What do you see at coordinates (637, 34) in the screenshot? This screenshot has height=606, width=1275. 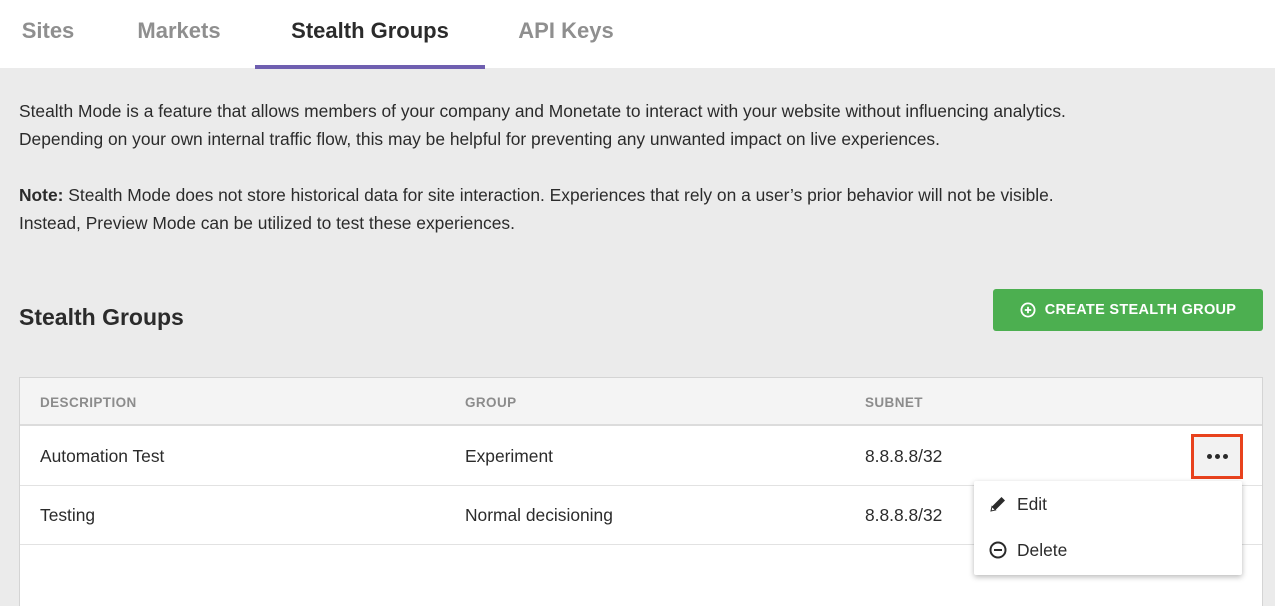 I see `tab-bar: Sites Markets Stealth Groups API Keys` at bounding box center [637, 34].